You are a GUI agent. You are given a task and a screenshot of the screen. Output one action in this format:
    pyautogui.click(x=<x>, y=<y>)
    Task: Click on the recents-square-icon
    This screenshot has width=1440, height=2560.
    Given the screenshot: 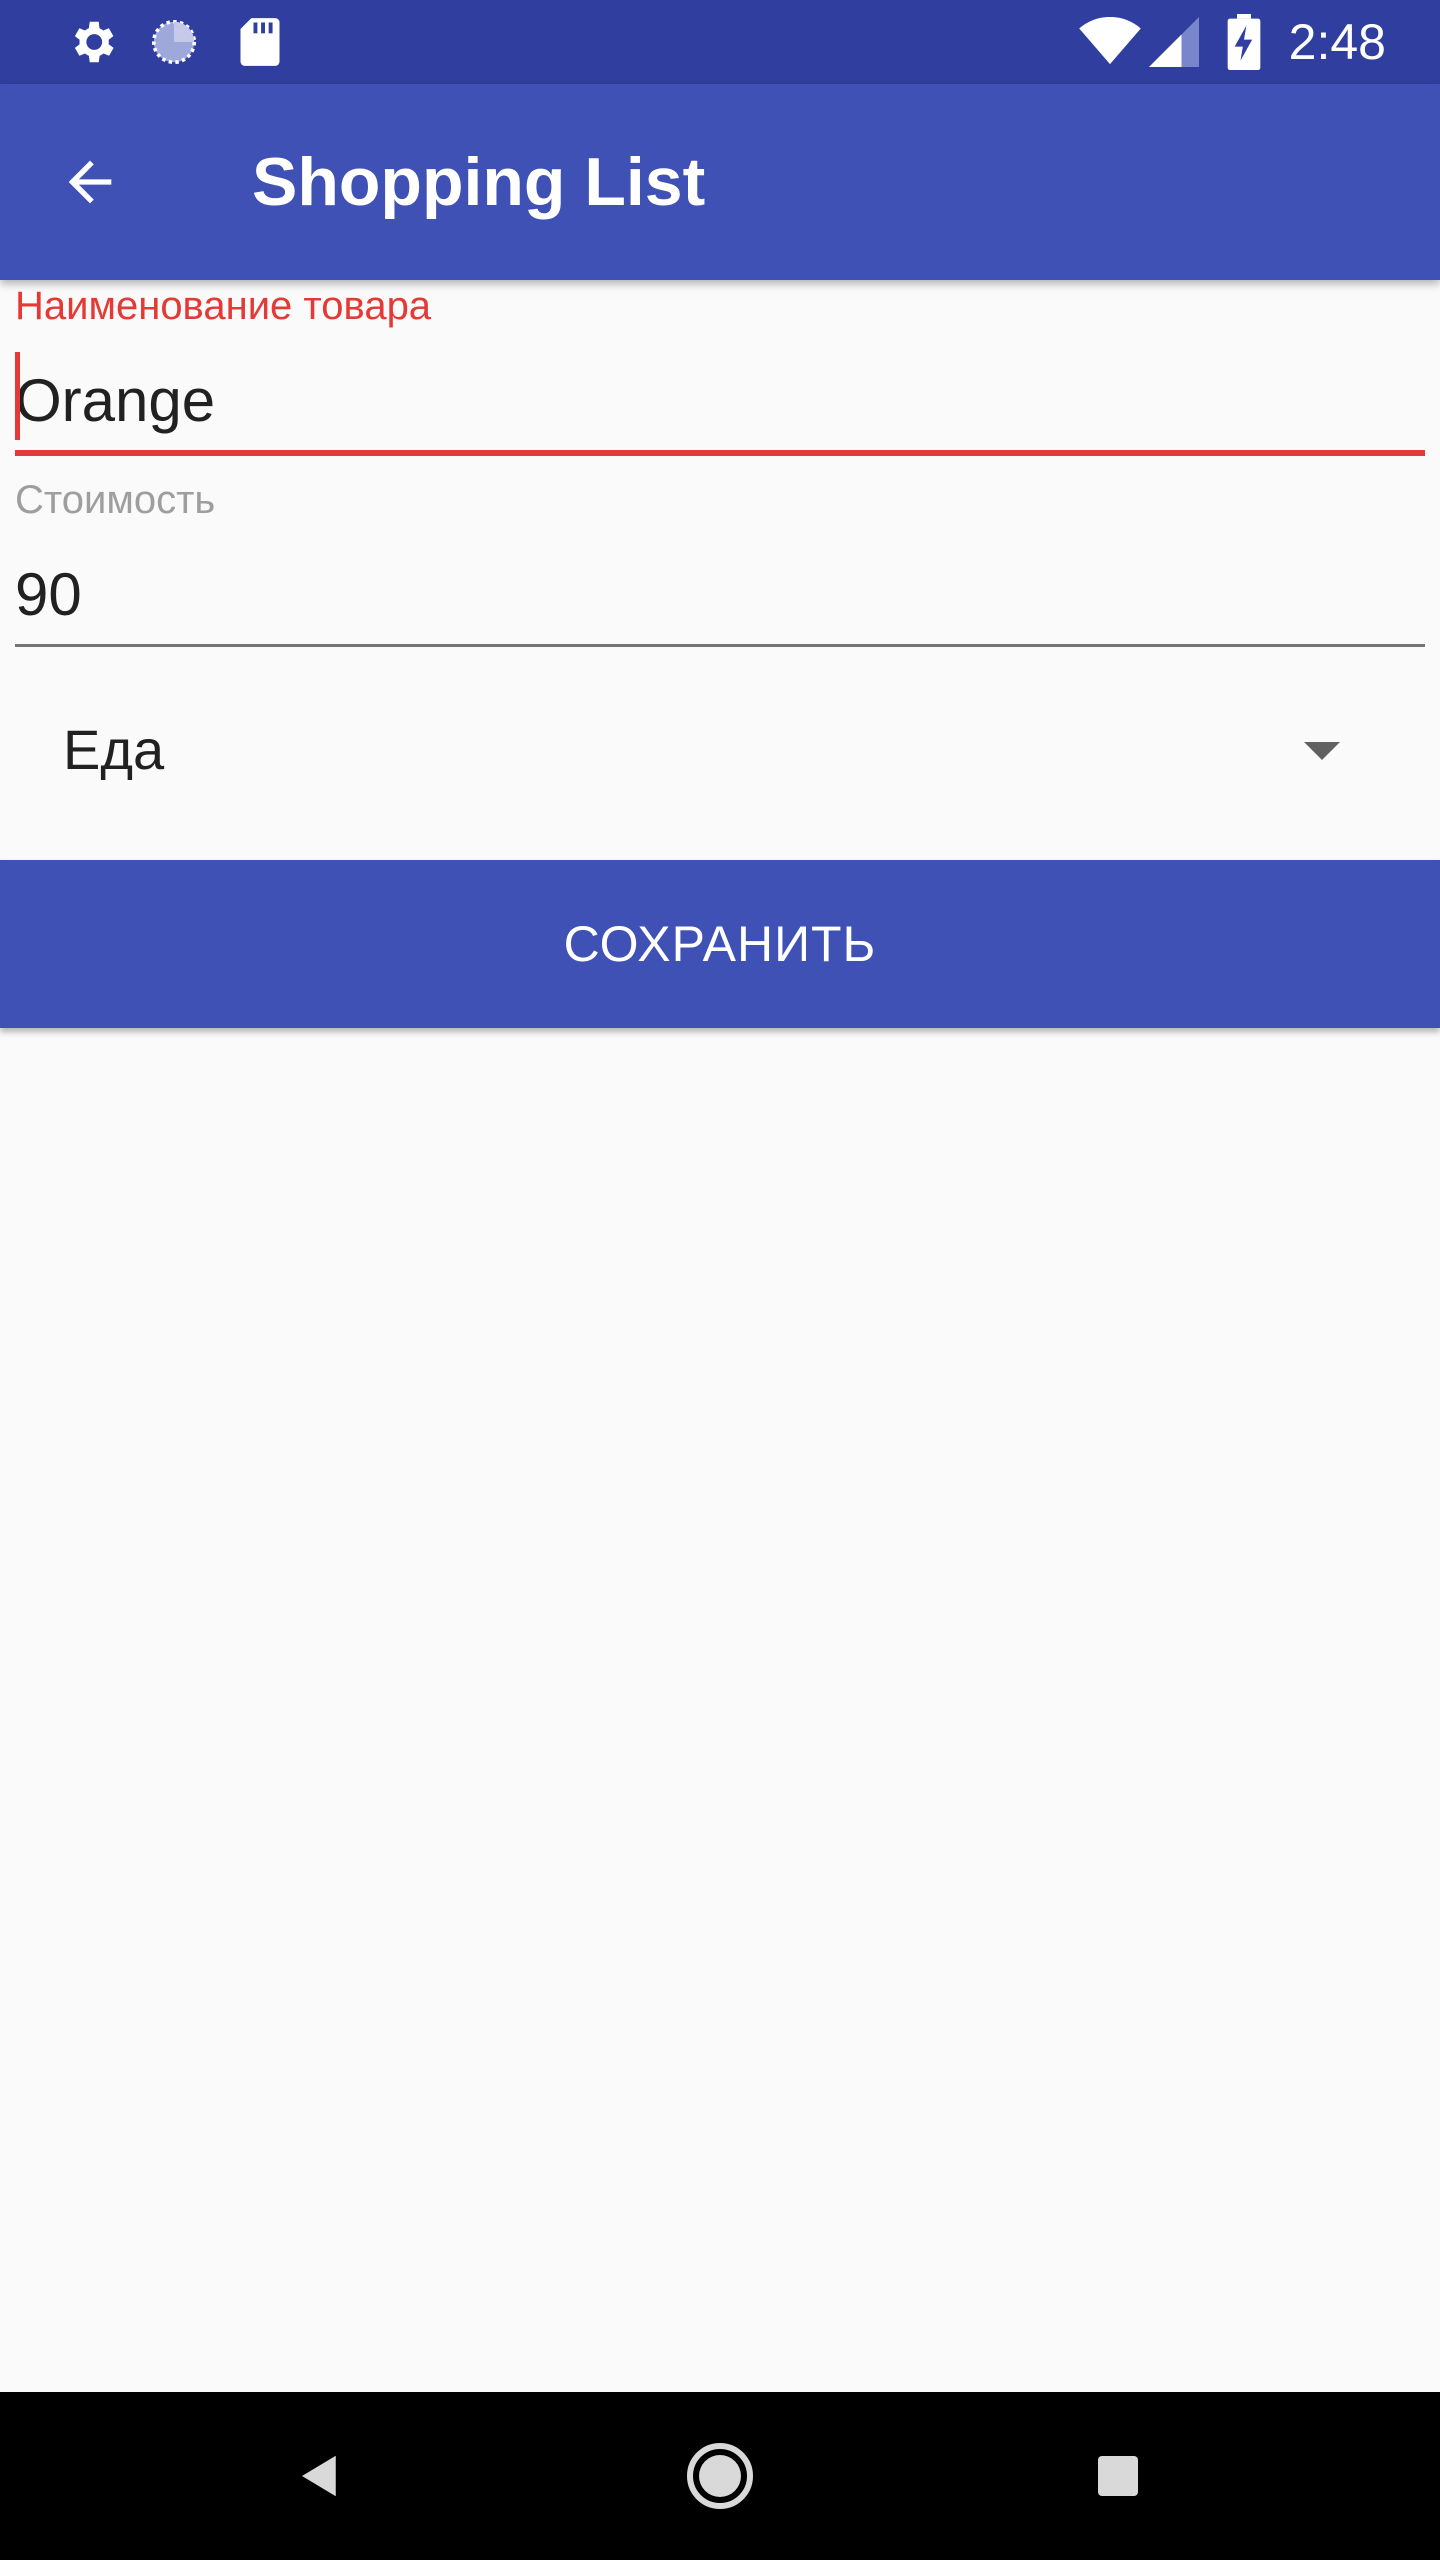 What is the action you would take?
    pyautogui.click(x=1118, y=2476)
    